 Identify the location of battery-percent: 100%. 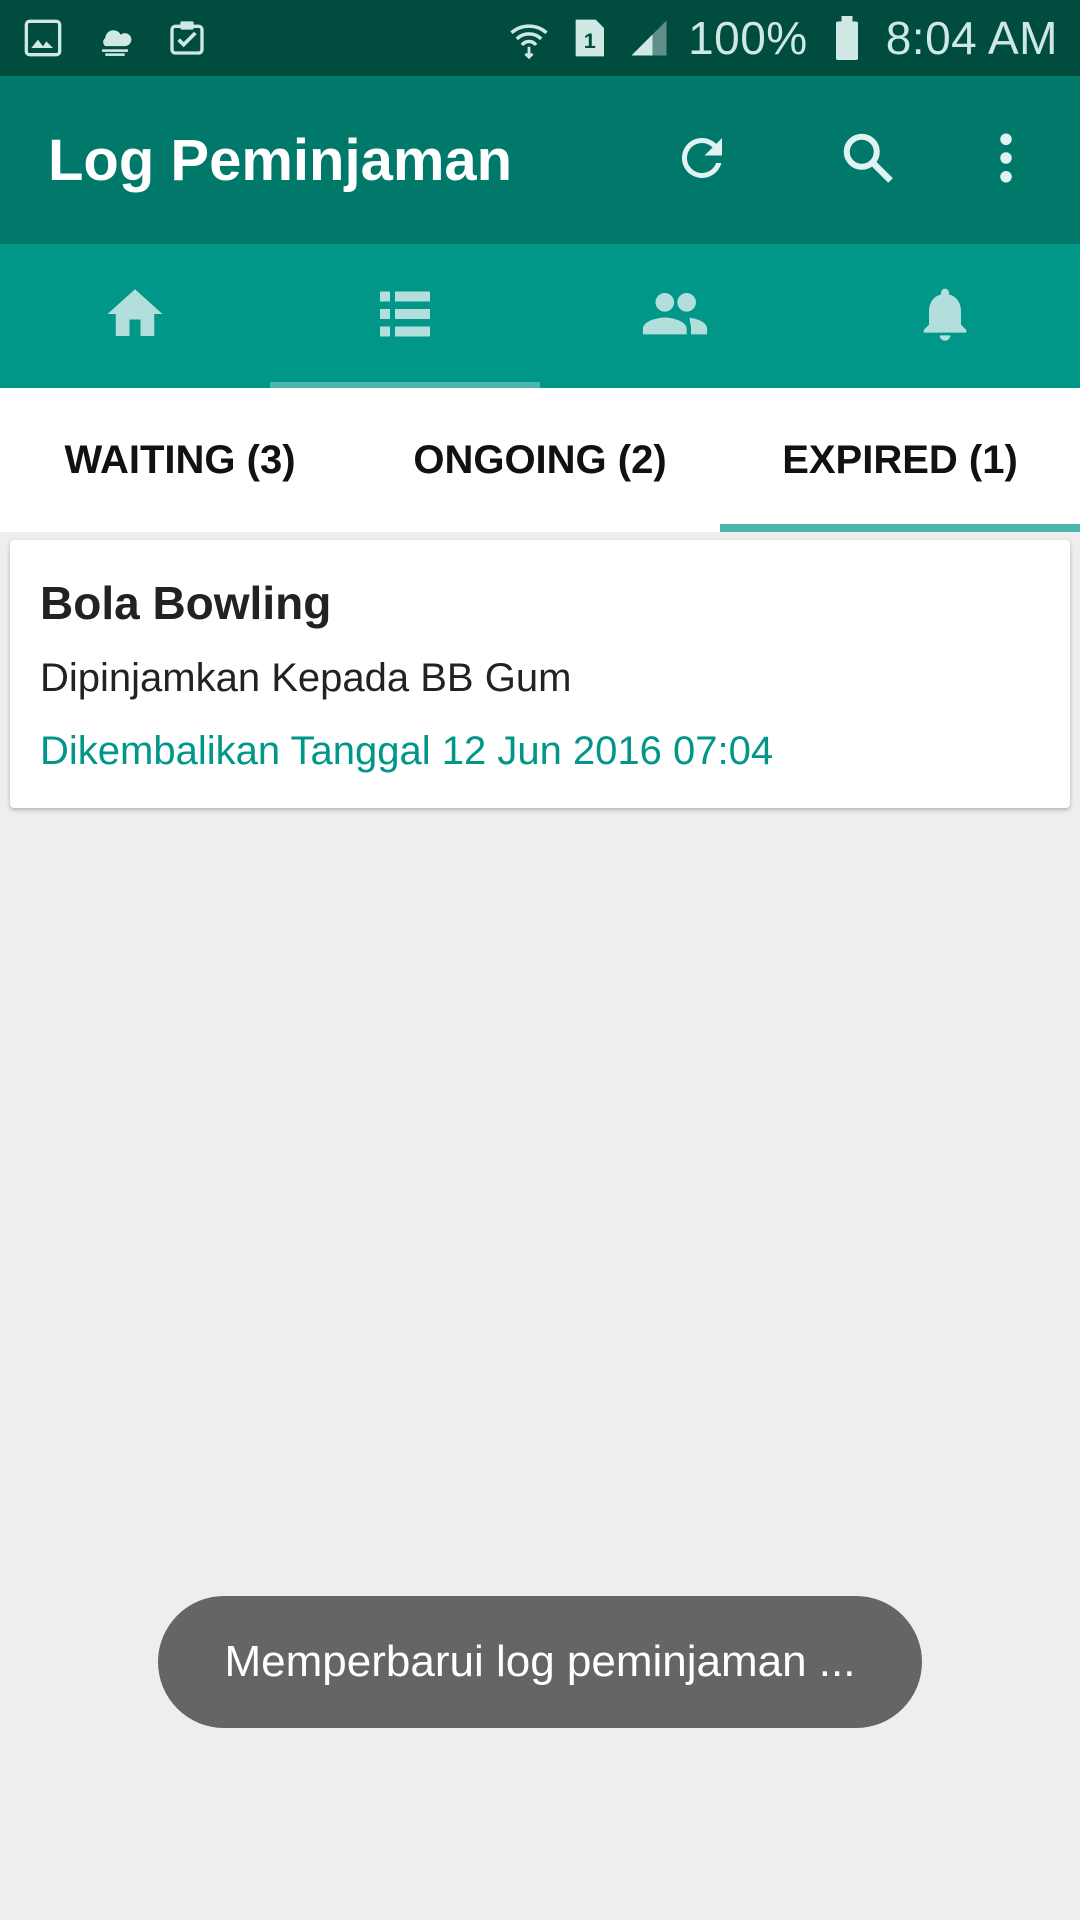
(748, 38).